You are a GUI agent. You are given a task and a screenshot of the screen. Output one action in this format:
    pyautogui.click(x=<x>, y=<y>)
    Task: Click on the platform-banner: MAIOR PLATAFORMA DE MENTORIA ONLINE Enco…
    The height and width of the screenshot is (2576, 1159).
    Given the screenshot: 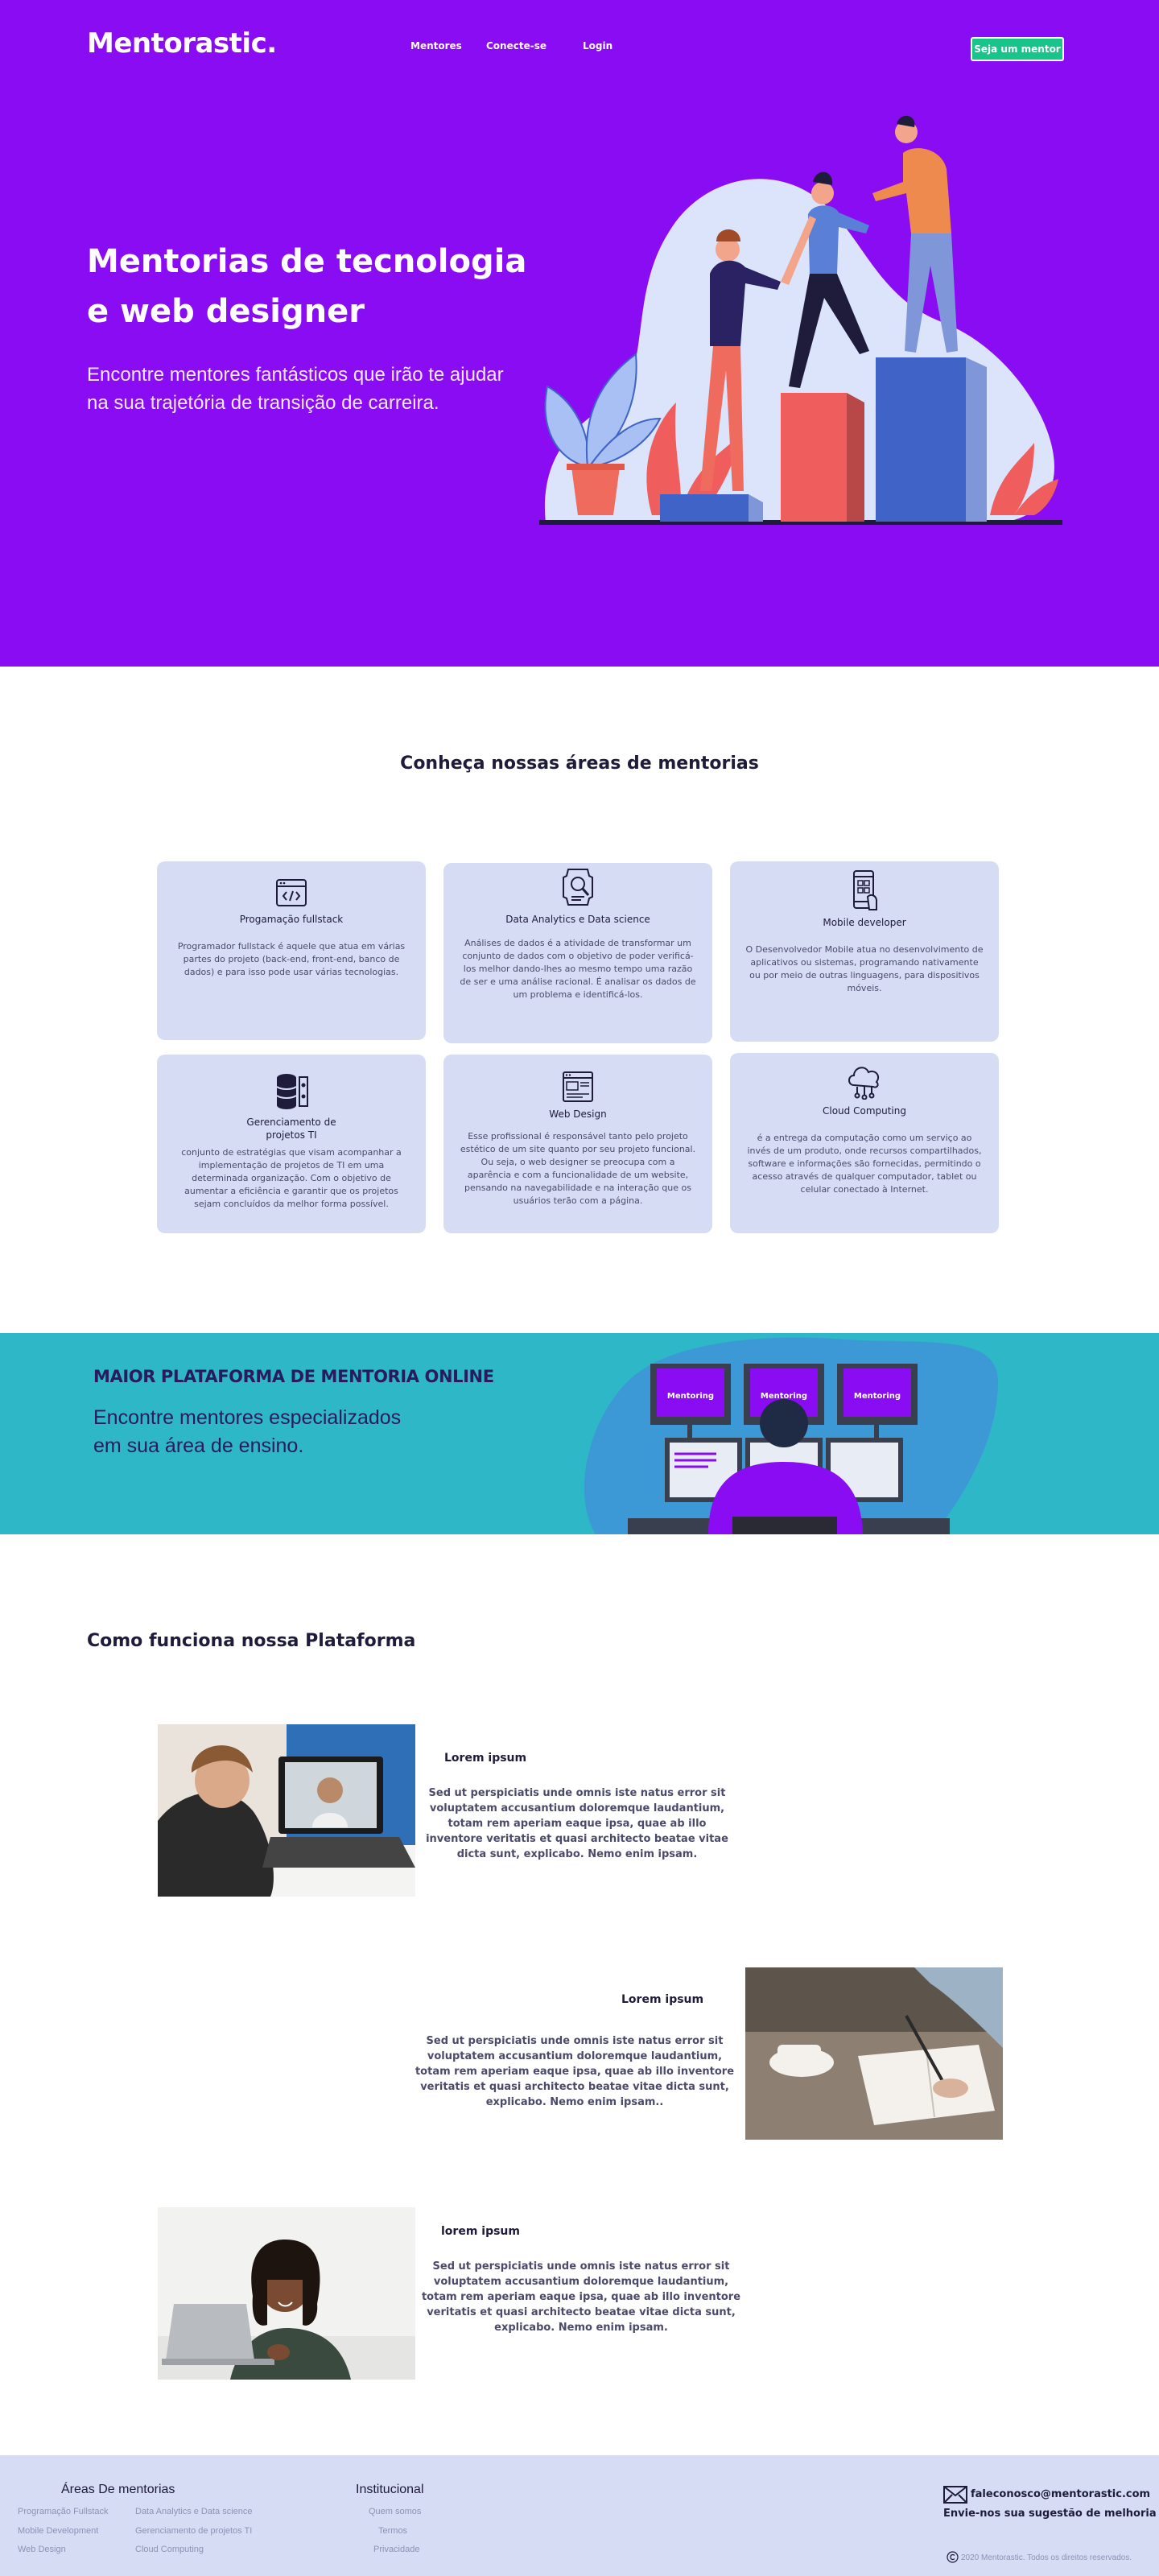 What is the action you would take?
    pyautogui.click(x=579, y=1433)
    